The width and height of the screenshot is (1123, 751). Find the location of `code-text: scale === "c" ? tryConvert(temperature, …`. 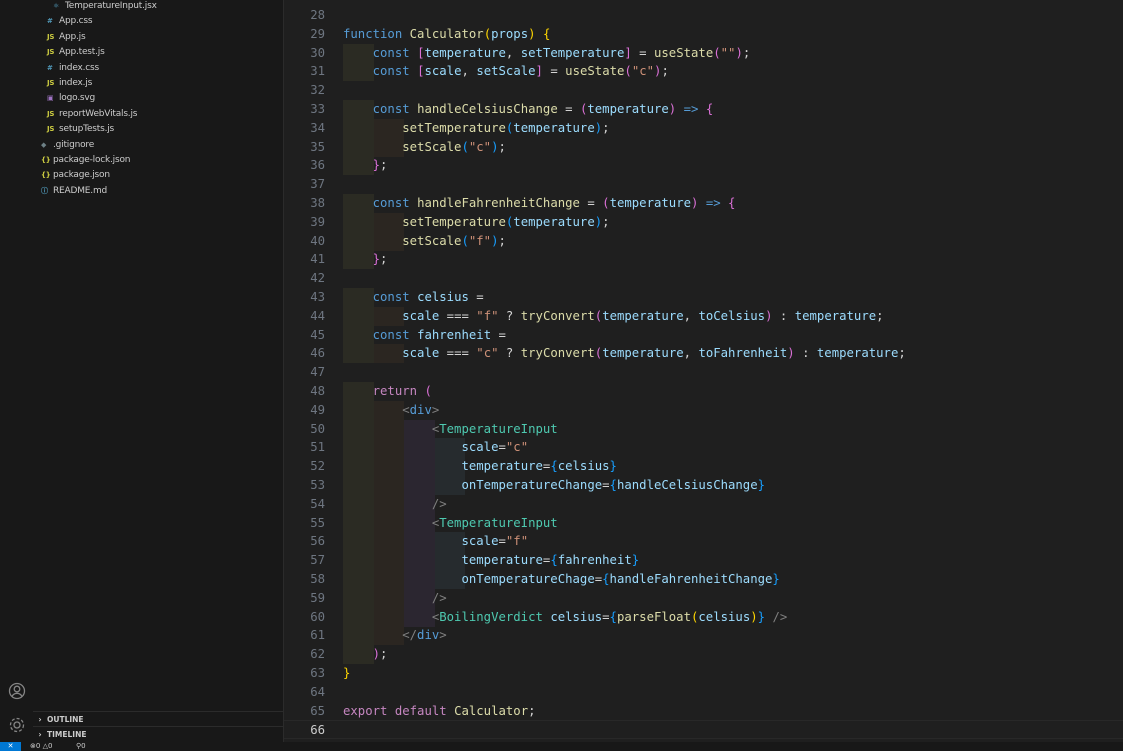

code-text: scale === "c" ? tryConvert(temperature, … is located at coordinates (654, 353).